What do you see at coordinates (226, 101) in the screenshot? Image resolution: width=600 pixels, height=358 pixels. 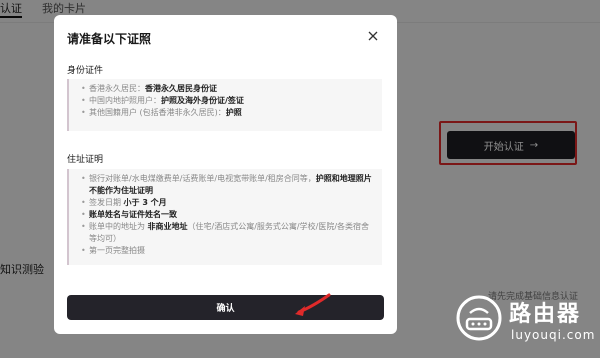 I see `list-item: 中国内地护照用户：护照及海外身份证/签证` at bounding box center [226, 101].